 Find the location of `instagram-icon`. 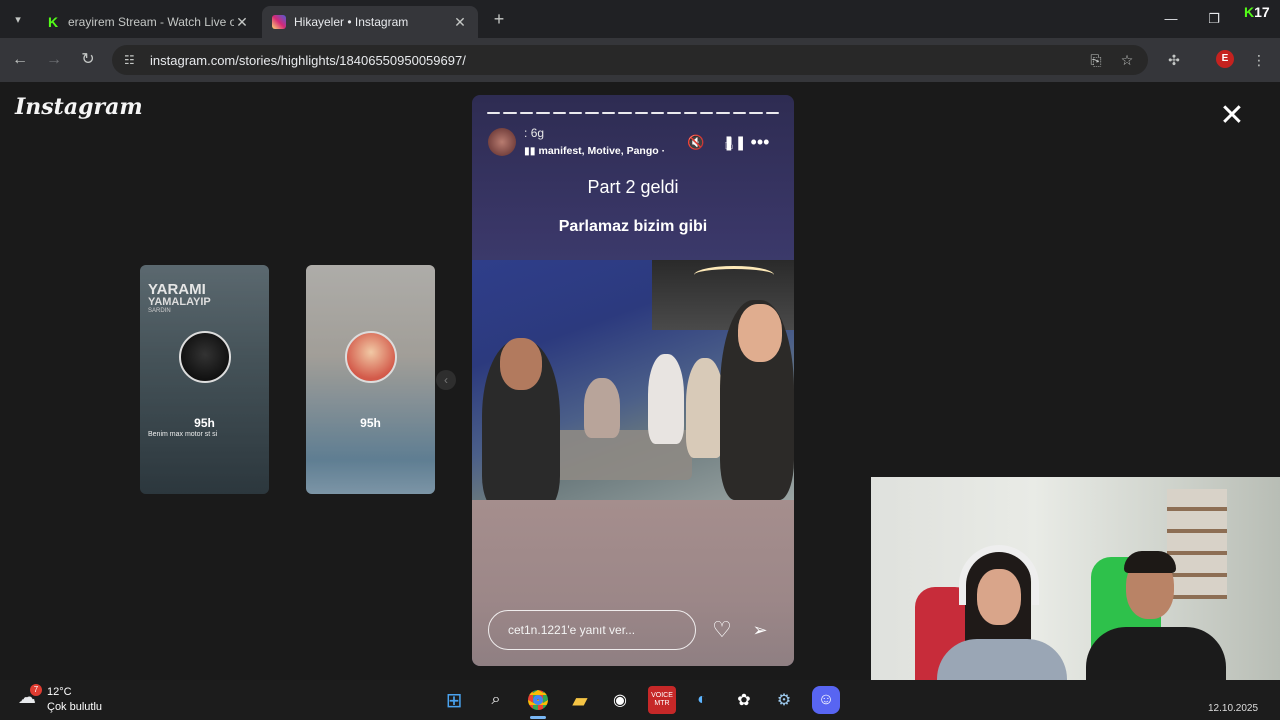

instagram-icon is located at coordinates (279, 22).